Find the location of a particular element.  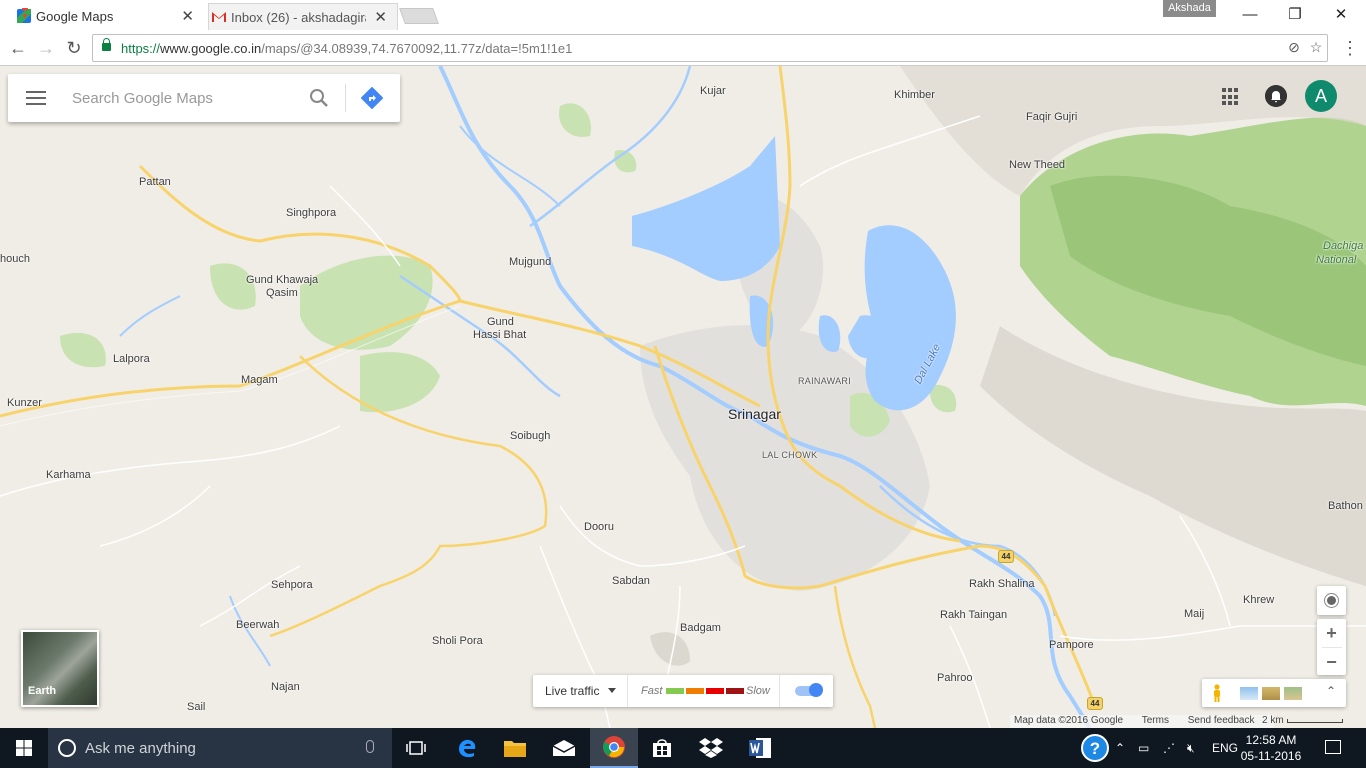

expand-up-icon: ⌃ is located at coordinates (1331, 691).